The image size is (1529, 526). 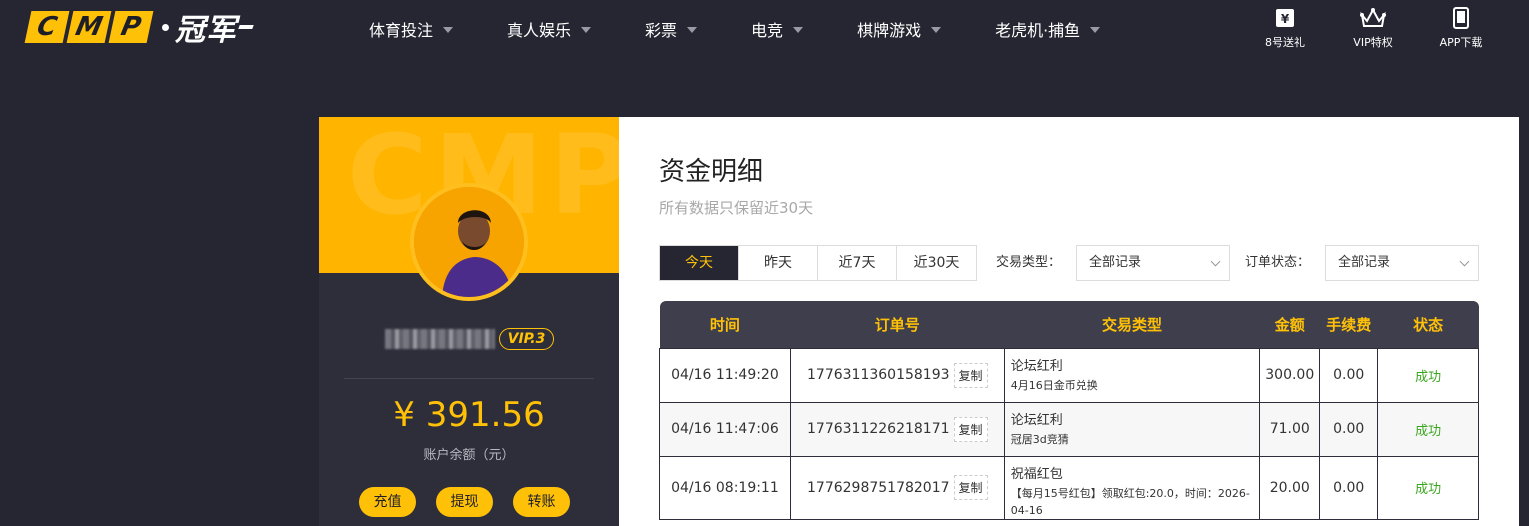 I want to click on nav-card-games: 棋牌游戏, so click(x=899, y=29).